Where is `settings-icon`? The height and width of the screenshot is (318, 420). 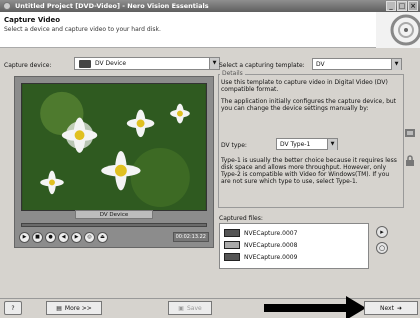 settings-icon is located at coordinates (410, 133).